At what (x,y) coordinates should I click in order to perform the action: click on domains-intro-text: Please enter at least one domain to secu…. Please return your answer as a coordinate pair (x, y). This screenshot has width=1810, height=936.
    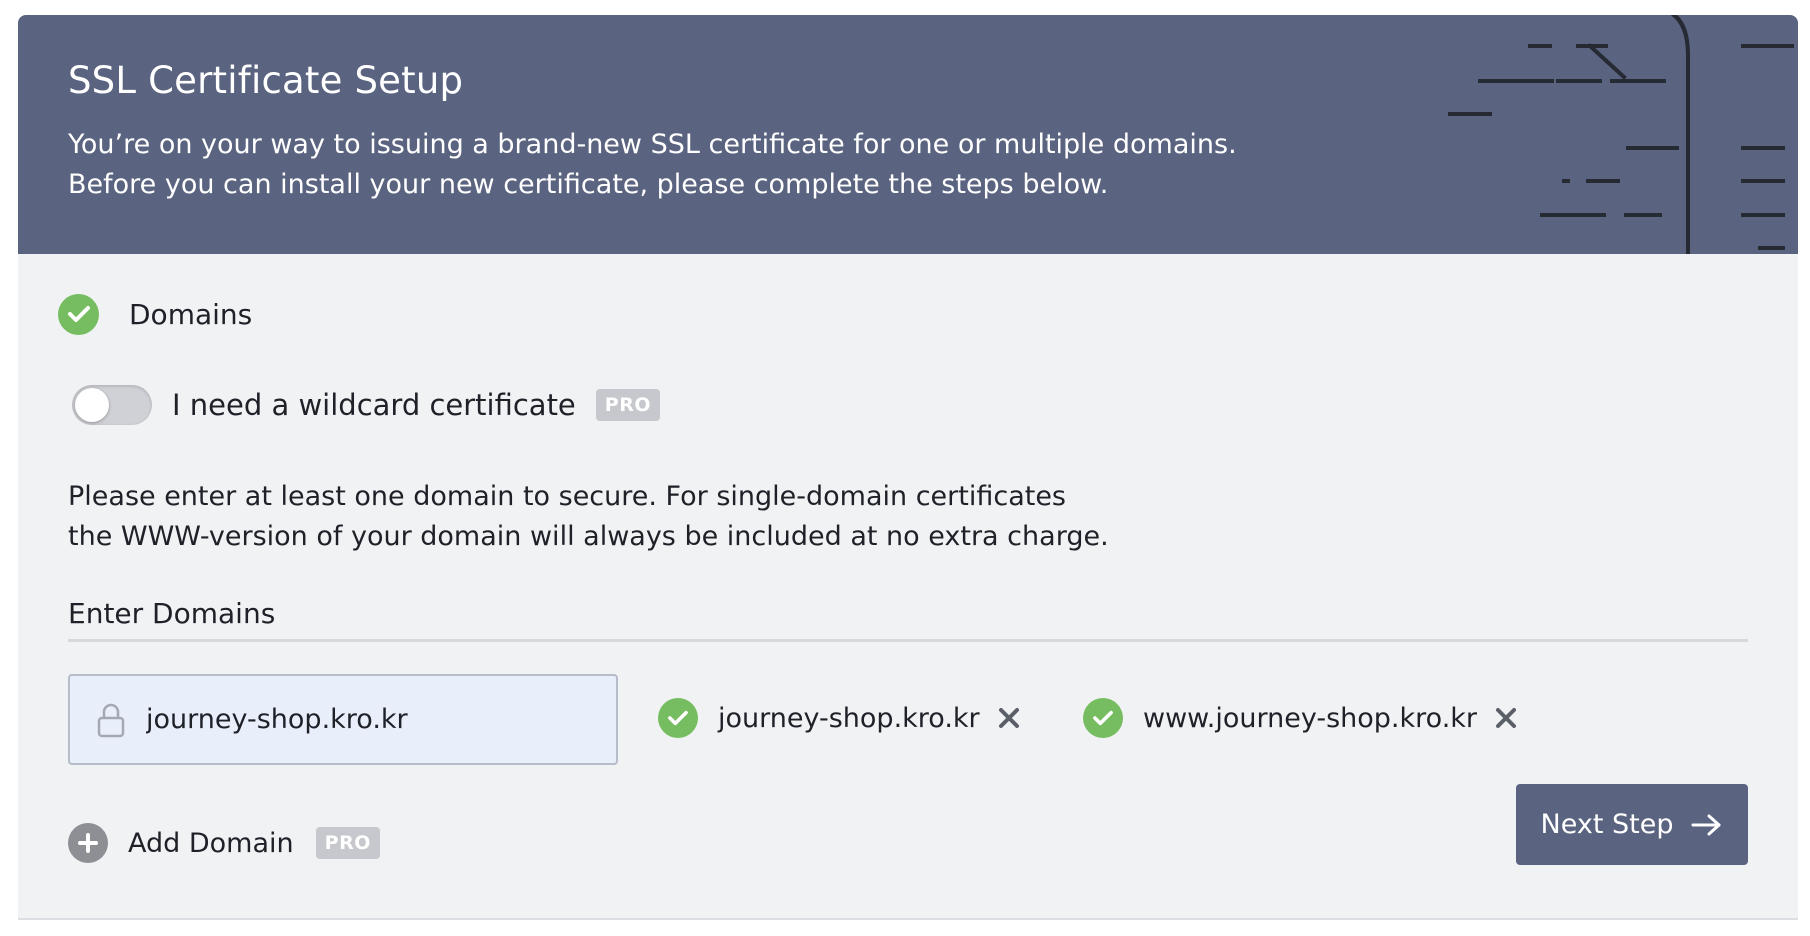
    Looking at the image, I should click on (718, 517).